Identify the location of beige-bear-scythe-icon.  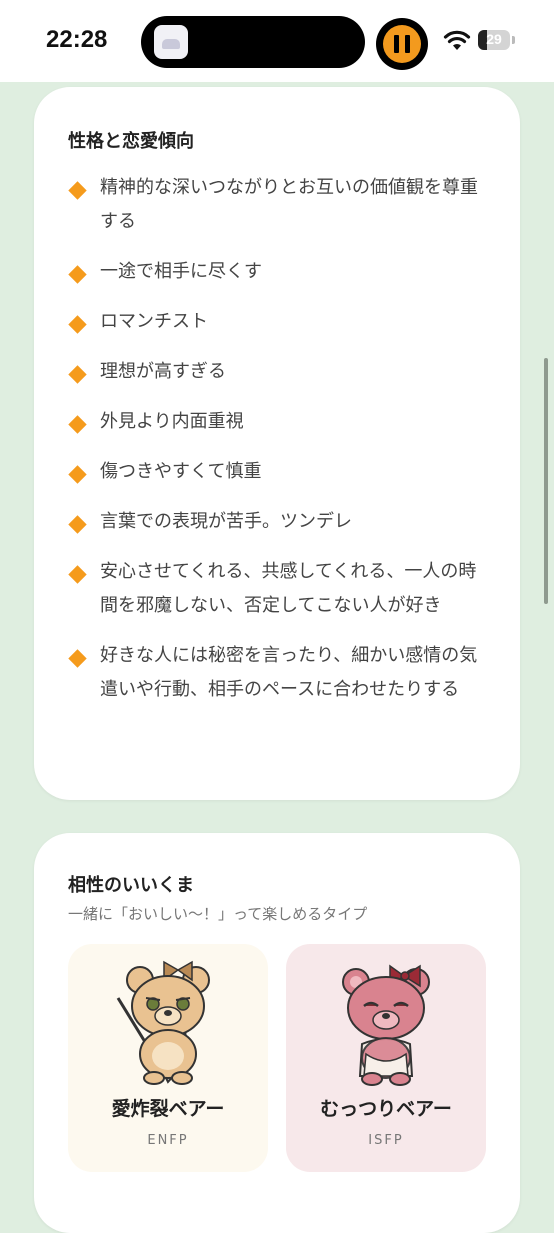
(163, 1022).